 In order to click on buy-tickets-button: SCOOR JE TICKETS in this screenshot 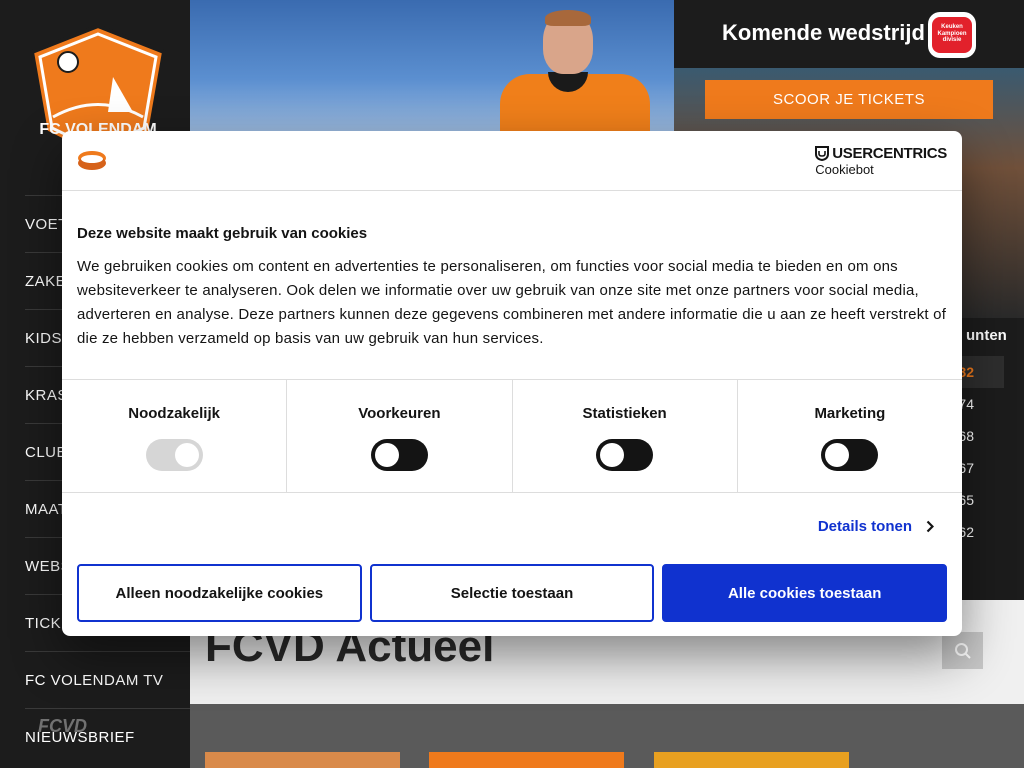, I will do `click(849, 99)`.